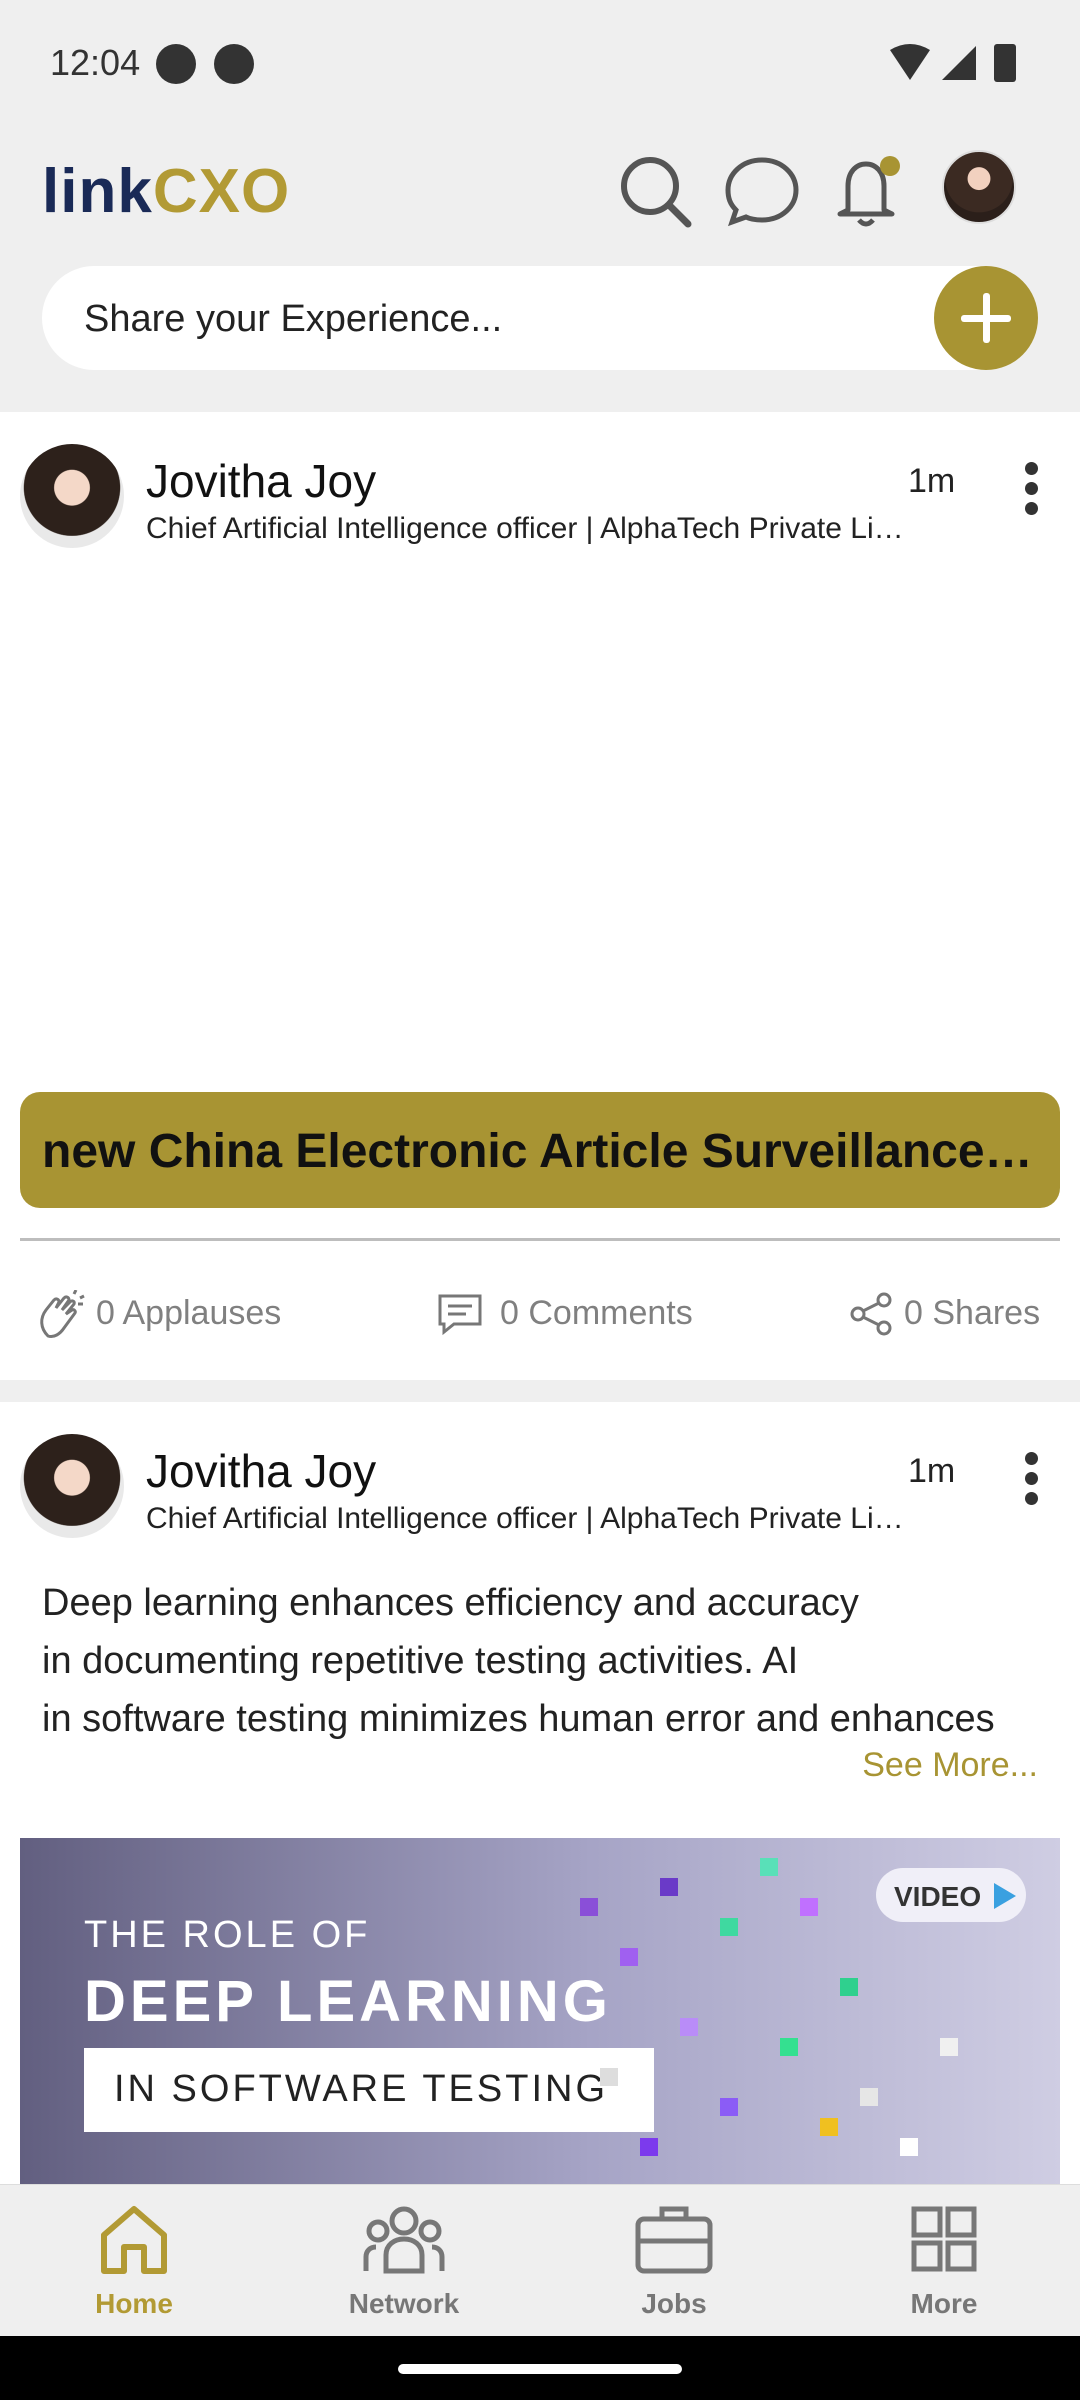  What do you see at coordinates (227, 1935) in the screenshot?
I see `media-line-1: THE ROLE OF` at bounding box center [227, 1935].